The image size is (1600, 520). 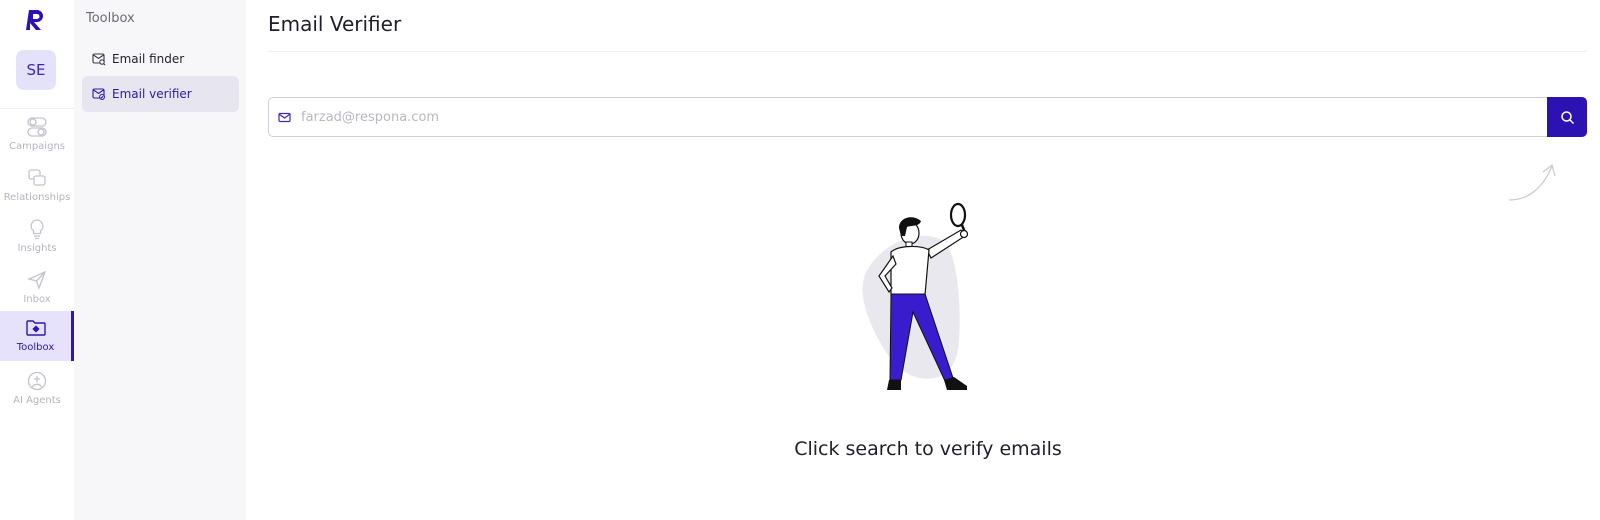 I want to click on search-button, so click(x=1567, y=117).